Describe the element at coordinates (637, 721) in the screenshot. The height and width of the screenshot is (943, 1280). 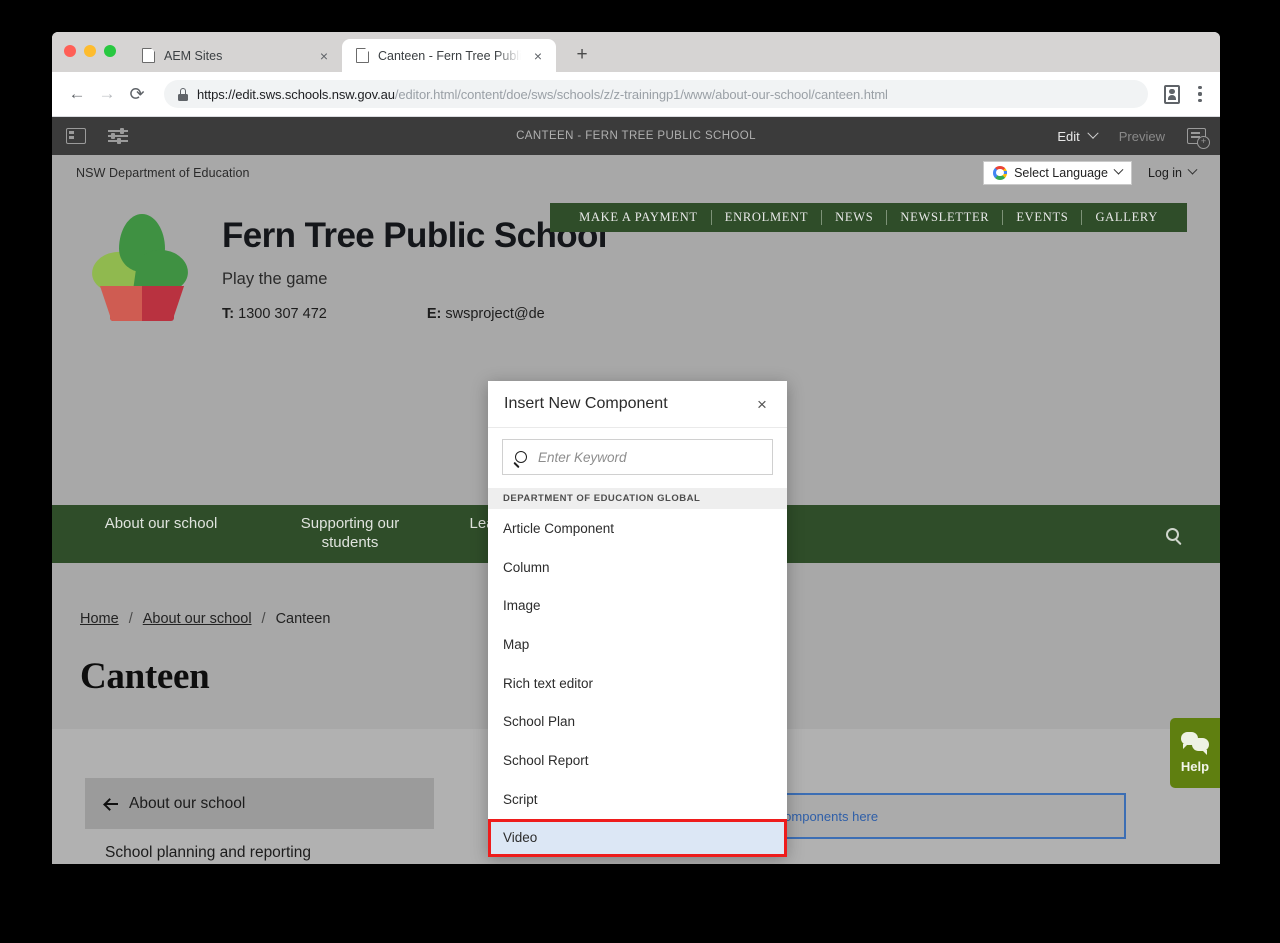
I see `component-item-school-plan: School Plan` at that location.